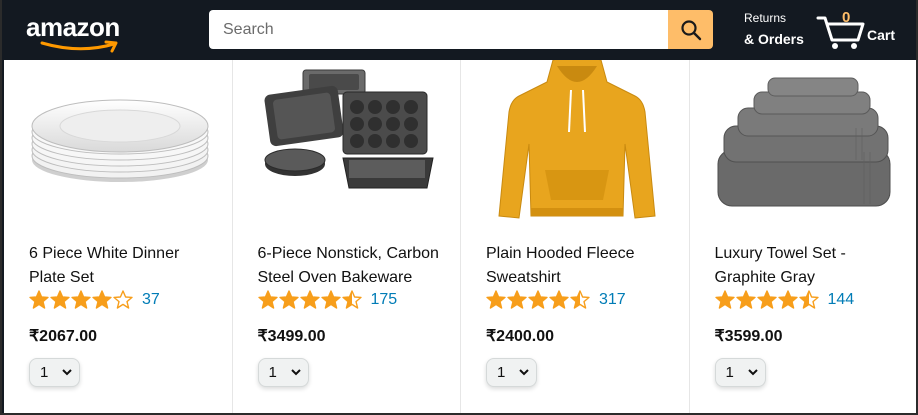 This screenshot has height=415, width=918. Describe the element at coordinates (881, 35) in the screenshot. I see `cart-label: Cart` at that location.